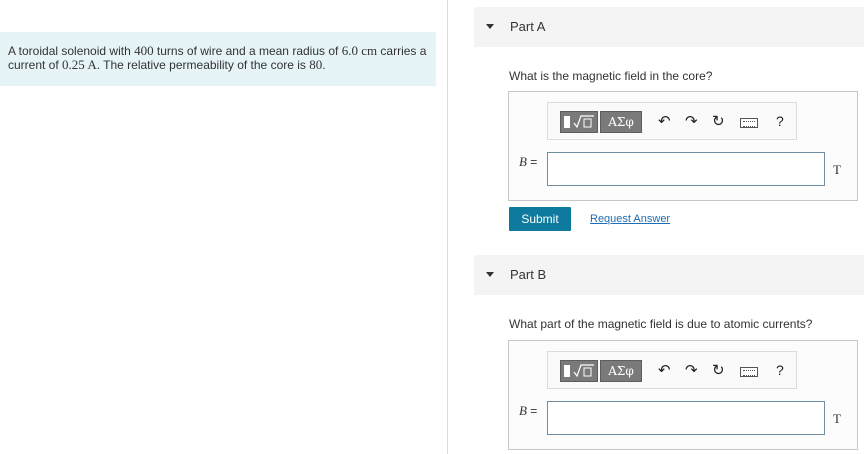 The width and height of the screenshot is (864, 454). I want to click on turns-value: 400, so click(144, 50).